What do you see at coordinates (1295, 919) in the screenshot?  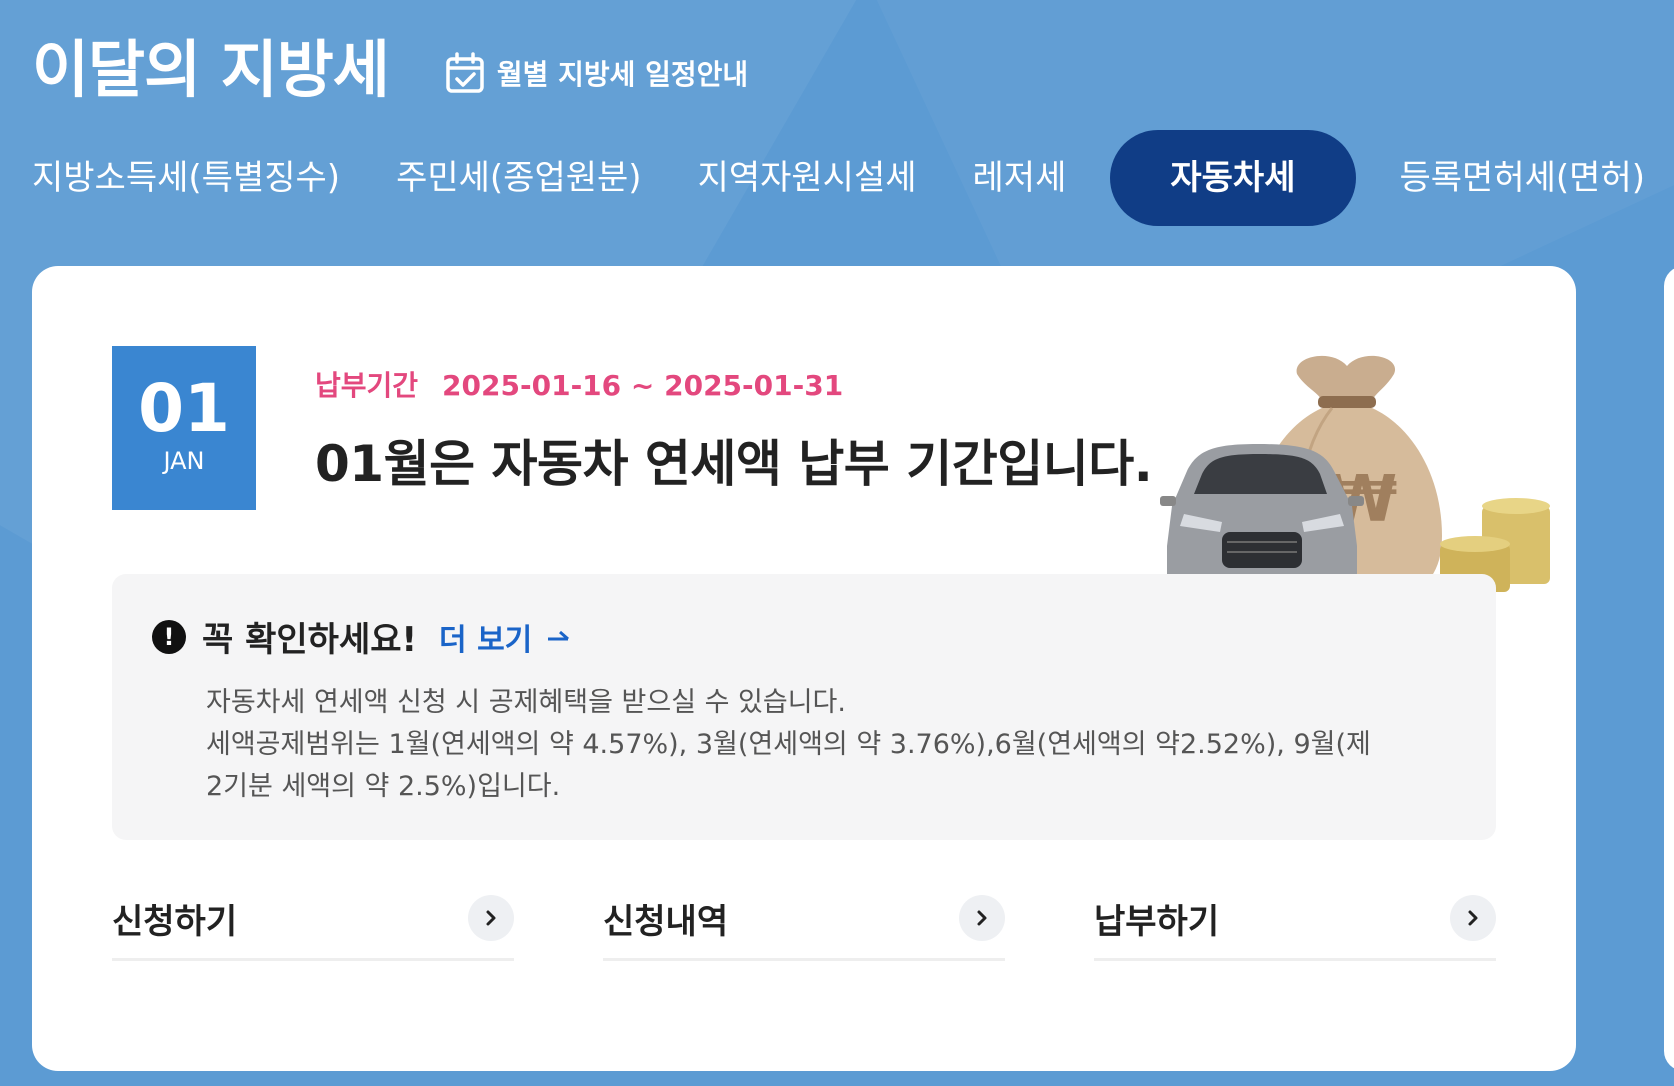 I see `pay-button: 납부하기` at bounding box center [1295, 919].